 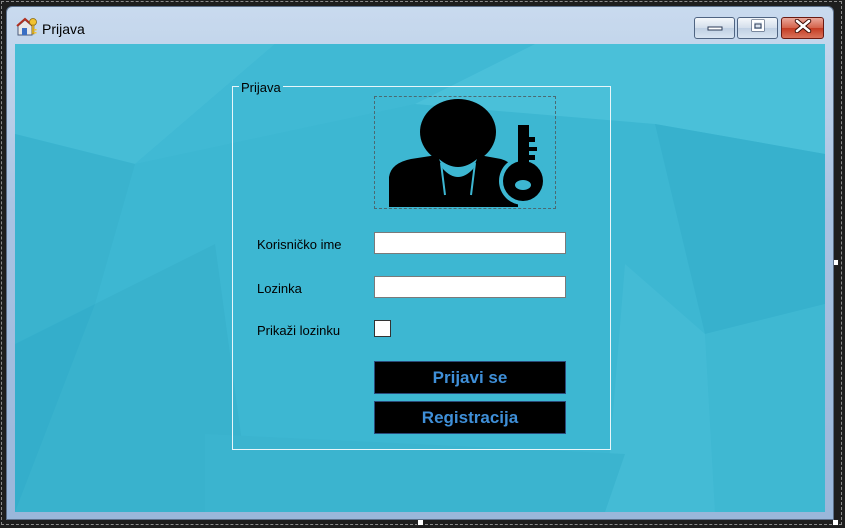 What do you see at coordinates (63, 29) in the screenshot?
I see `window-title: Prijava` at bounding box center [63, 29].